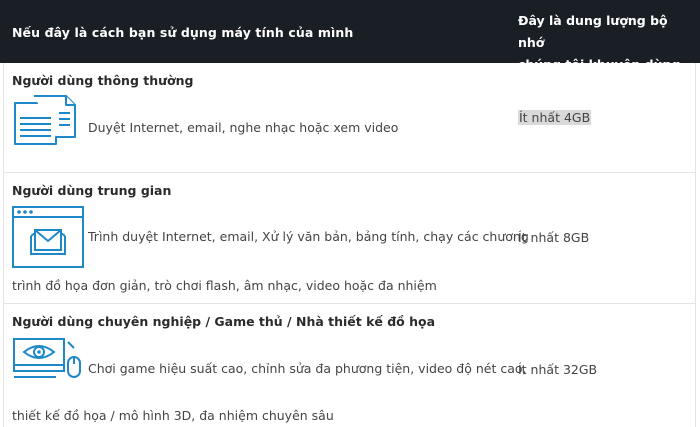 This screenshot has width=700, height=427. I want to click on row-memory-value: Ít nhất 32GB, so click(558, 369).